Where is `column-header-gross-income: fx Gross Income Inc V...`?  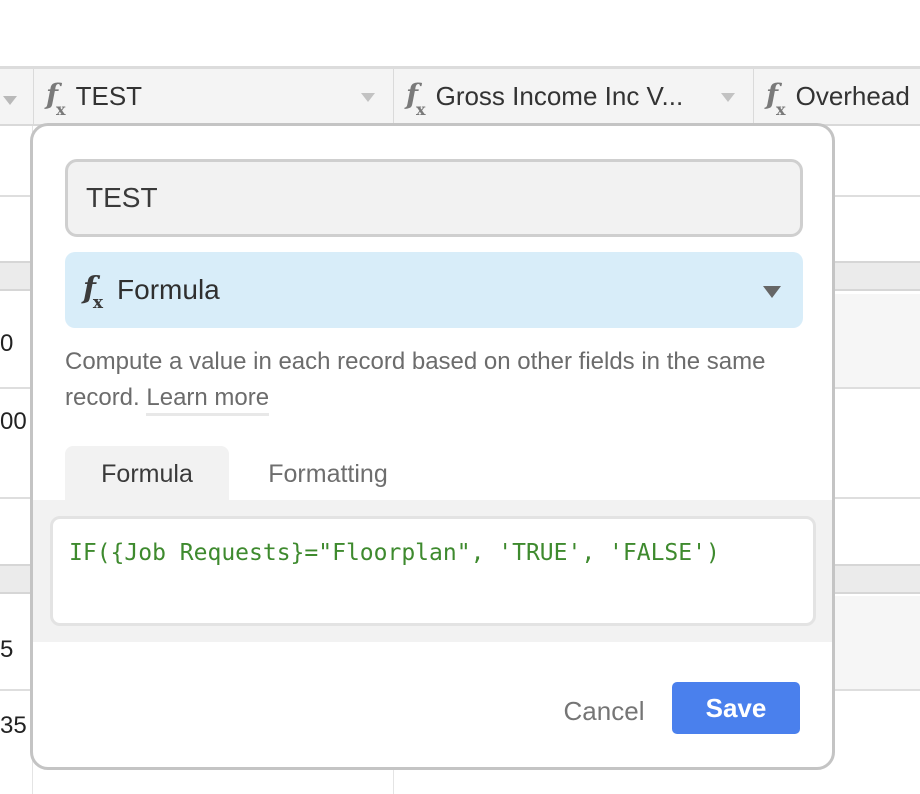 column-header-gross-income: fx Gross Income Inc V... is located at coordinates (573, 96).